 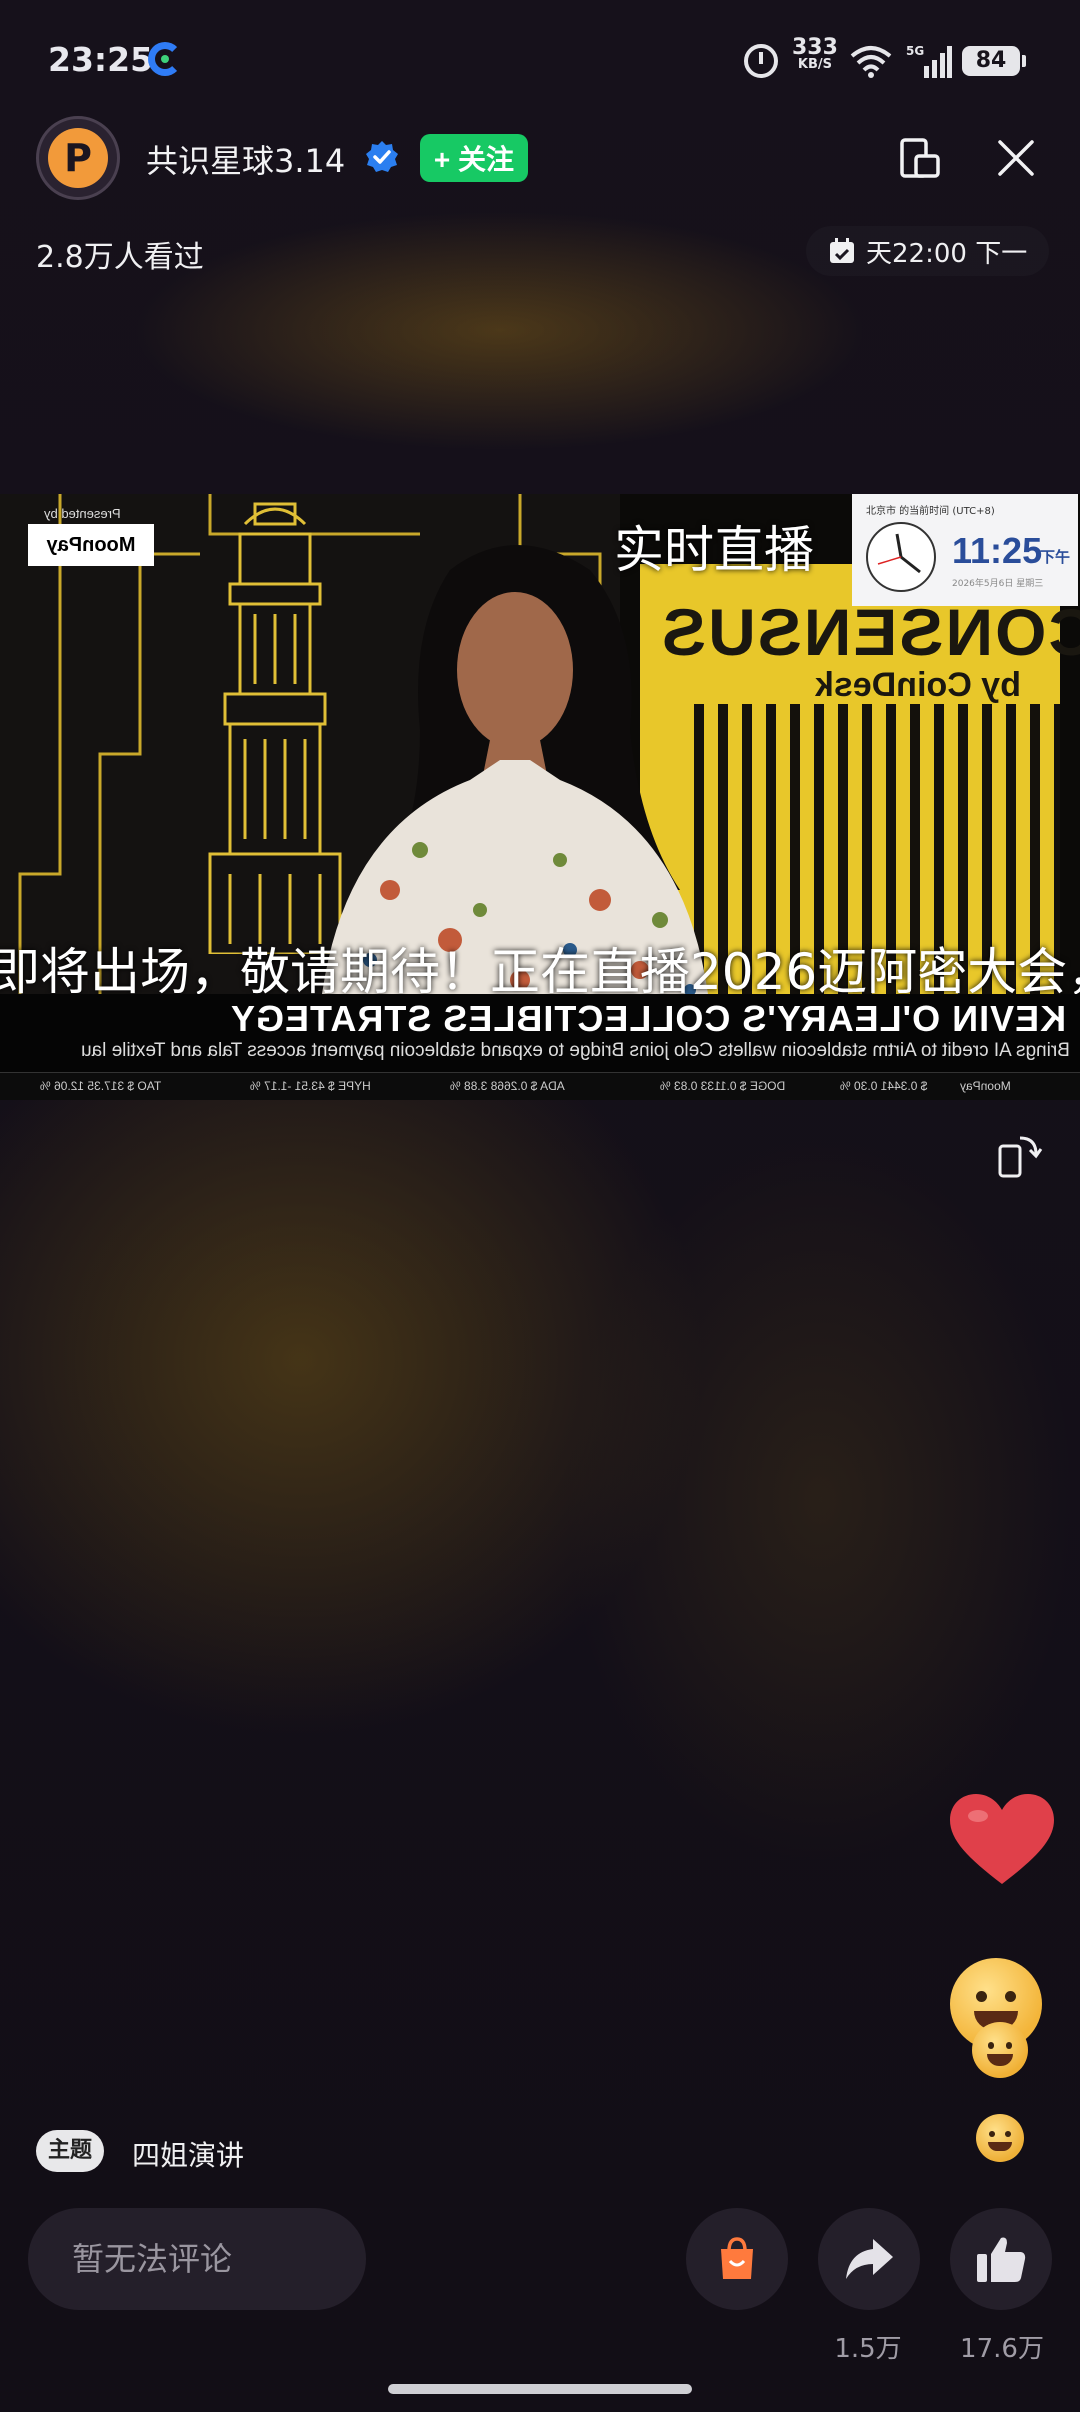 I want to click on like-count: 17.6万, so click(x=1002, y=2349).